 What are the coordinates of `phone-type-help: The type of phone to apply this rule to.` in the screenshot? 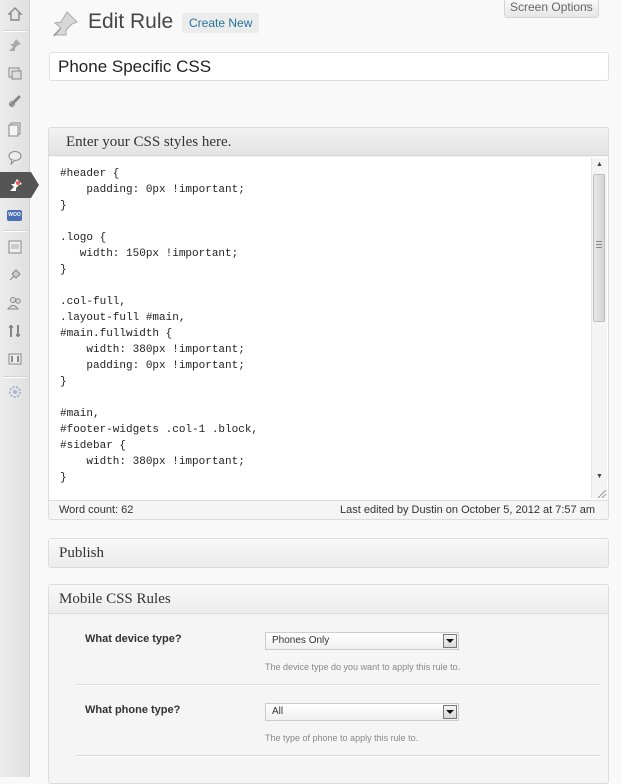 It's located at (342, 738).